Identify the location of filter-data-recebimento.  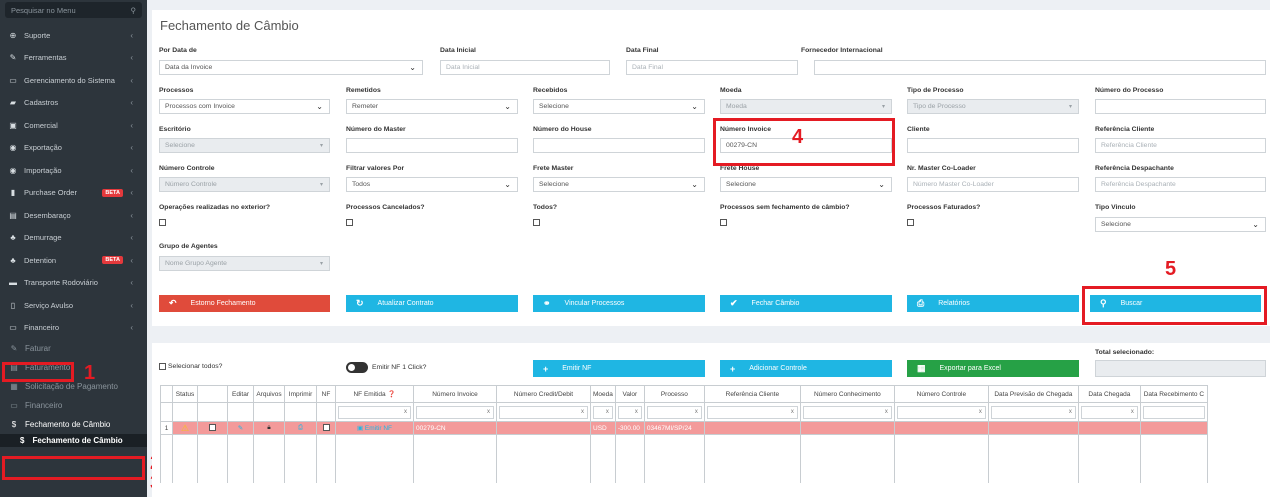
(1173, 412).